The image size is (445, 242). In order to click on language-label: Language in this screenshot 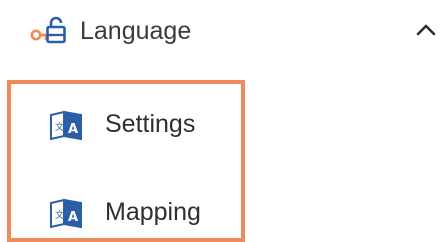, I will do `click(136, 31)`.